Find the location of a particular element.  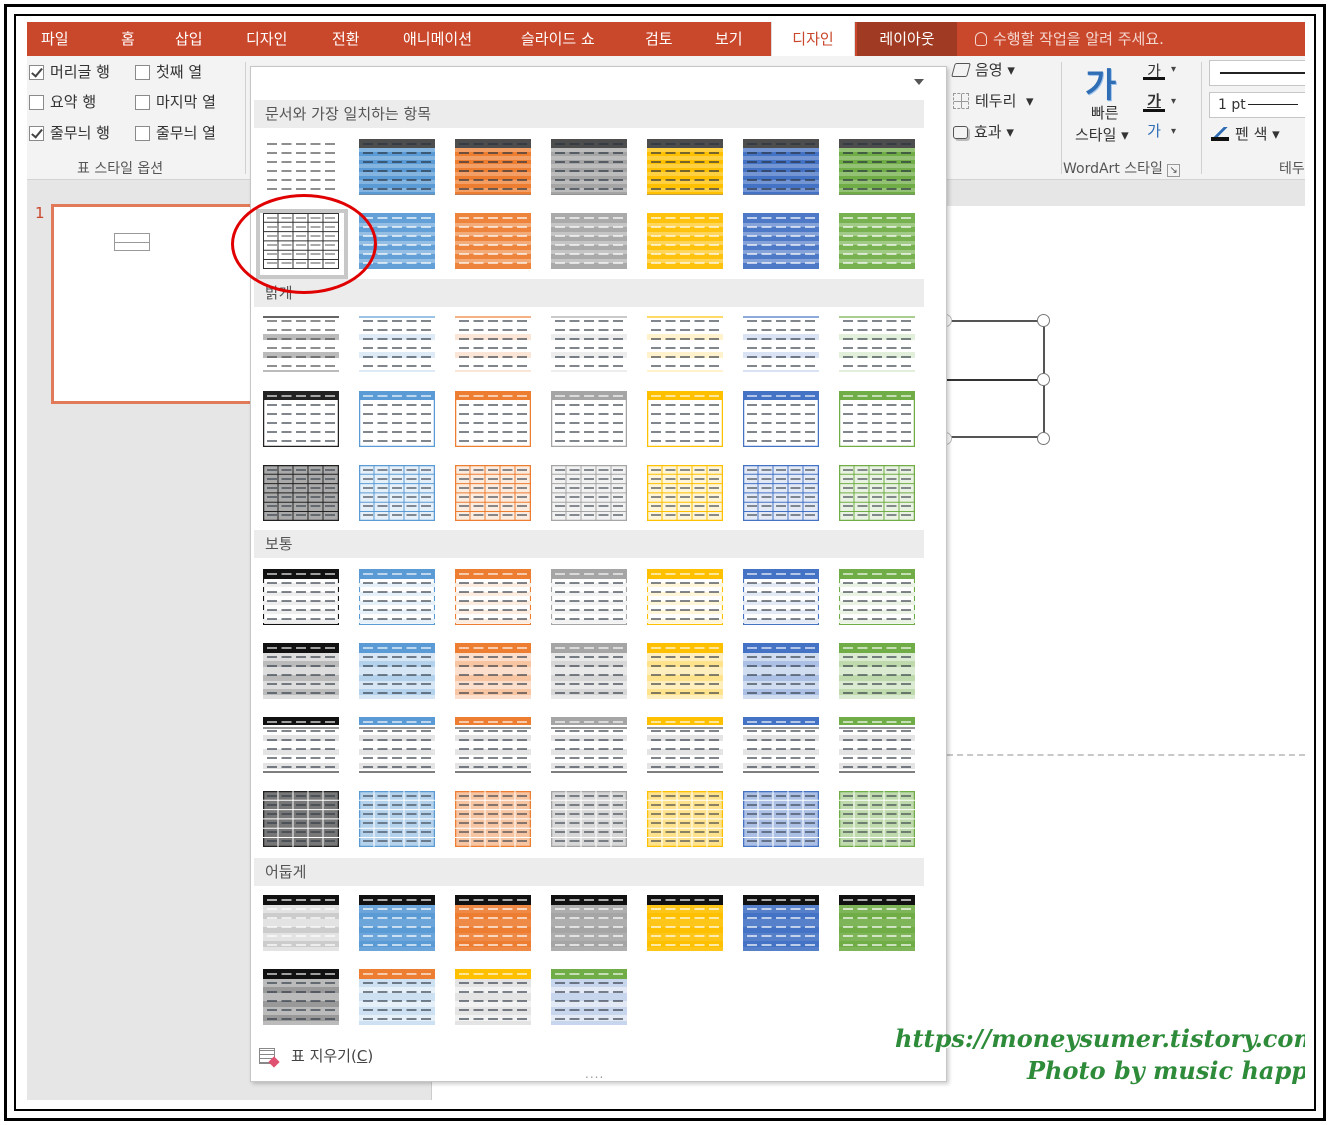

tell-me-box: 수행할 작업을 알려 주세요. is located at coordinates (1069, 39).